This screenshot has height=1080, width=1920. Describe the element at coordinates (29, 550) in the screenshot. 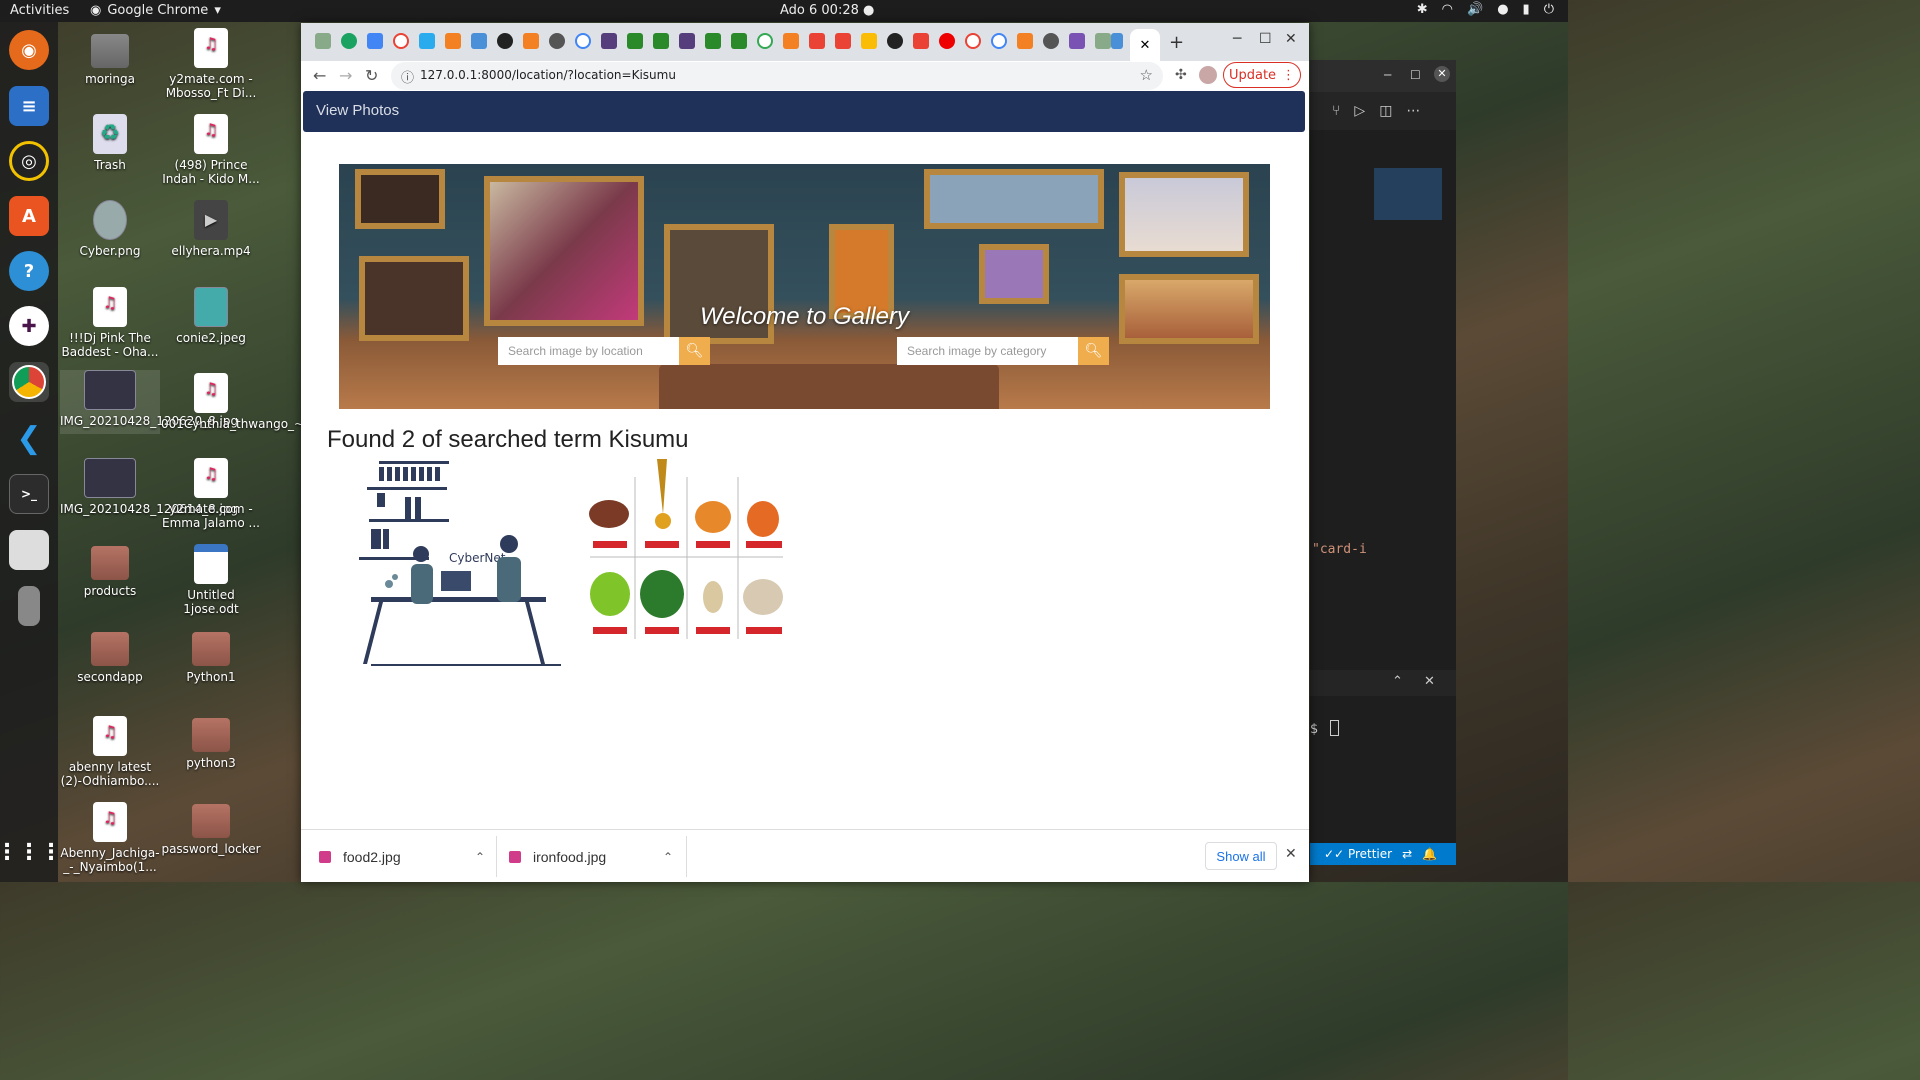

I see `files-icon` at that location.